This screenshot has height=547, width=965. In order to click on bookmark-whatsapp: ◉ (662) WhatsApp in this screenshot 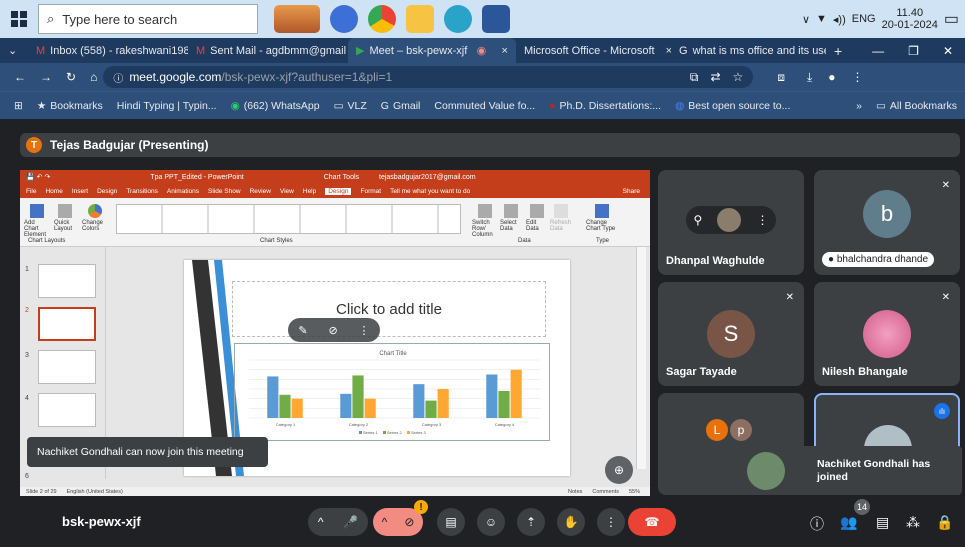, I will do `click(275, 106)`.